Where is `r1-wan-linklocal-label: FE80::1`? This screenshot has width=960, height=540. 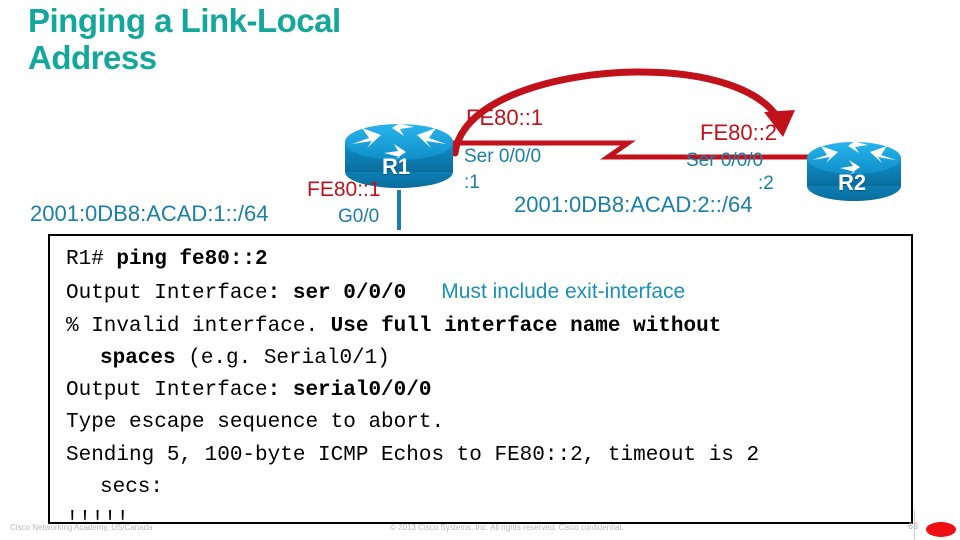 r1-wan-linklocal-label: FE80::1 is located at coordinates (505, 117).